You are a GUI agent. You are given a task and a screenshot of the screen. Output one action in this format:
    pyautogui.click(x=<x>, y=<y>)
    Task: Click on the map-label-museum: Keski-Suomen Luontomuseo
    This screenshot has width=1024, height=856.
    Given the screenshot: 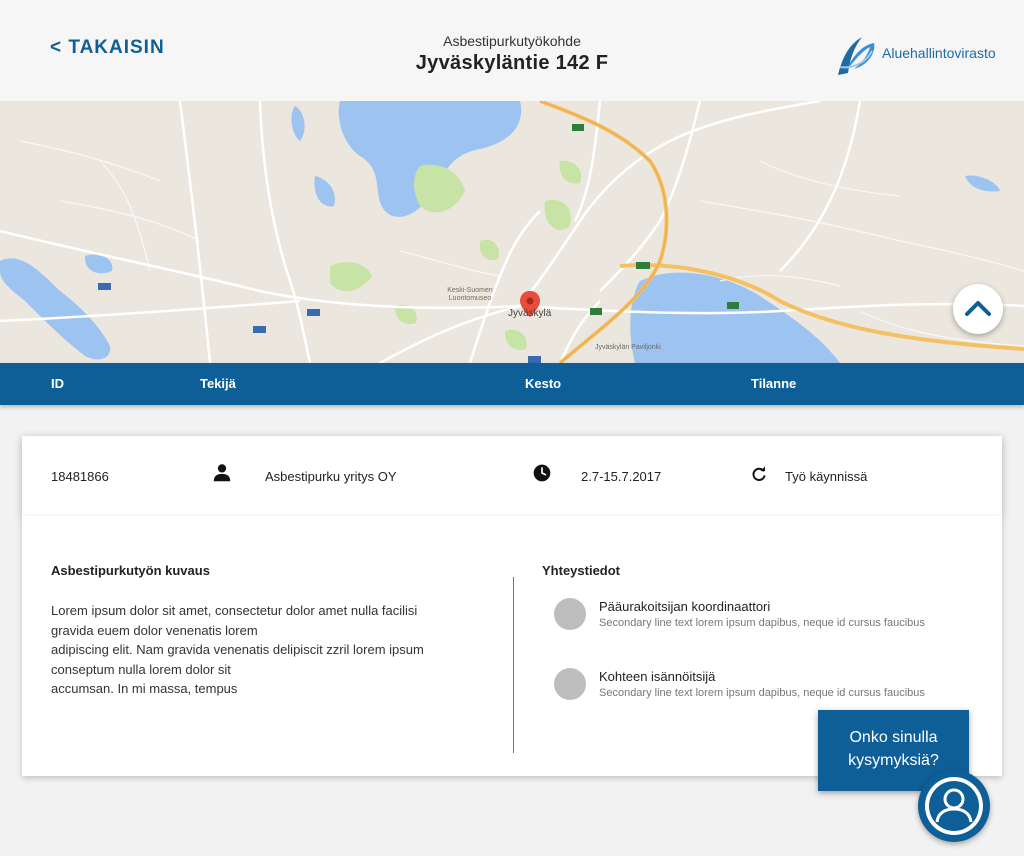 What is the action you would take?
    pyautogui.click(x=470, y=294)
    